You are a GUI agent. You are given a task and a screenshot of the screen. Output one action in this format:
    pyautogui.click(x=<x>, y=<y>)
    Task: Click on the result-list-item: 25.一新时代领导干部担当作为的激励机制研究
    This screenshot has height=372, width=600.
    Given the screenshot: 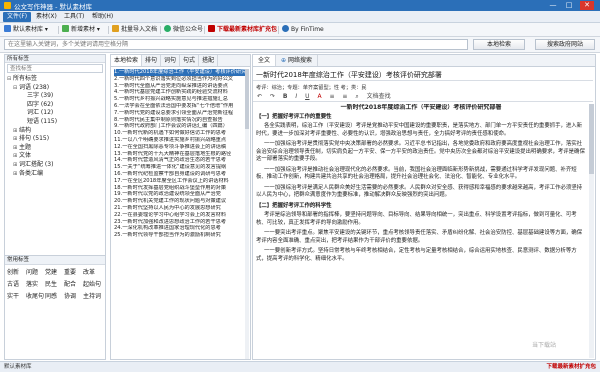 What is the action you would take?
    pyautogui.click(x=180, y=235)
    